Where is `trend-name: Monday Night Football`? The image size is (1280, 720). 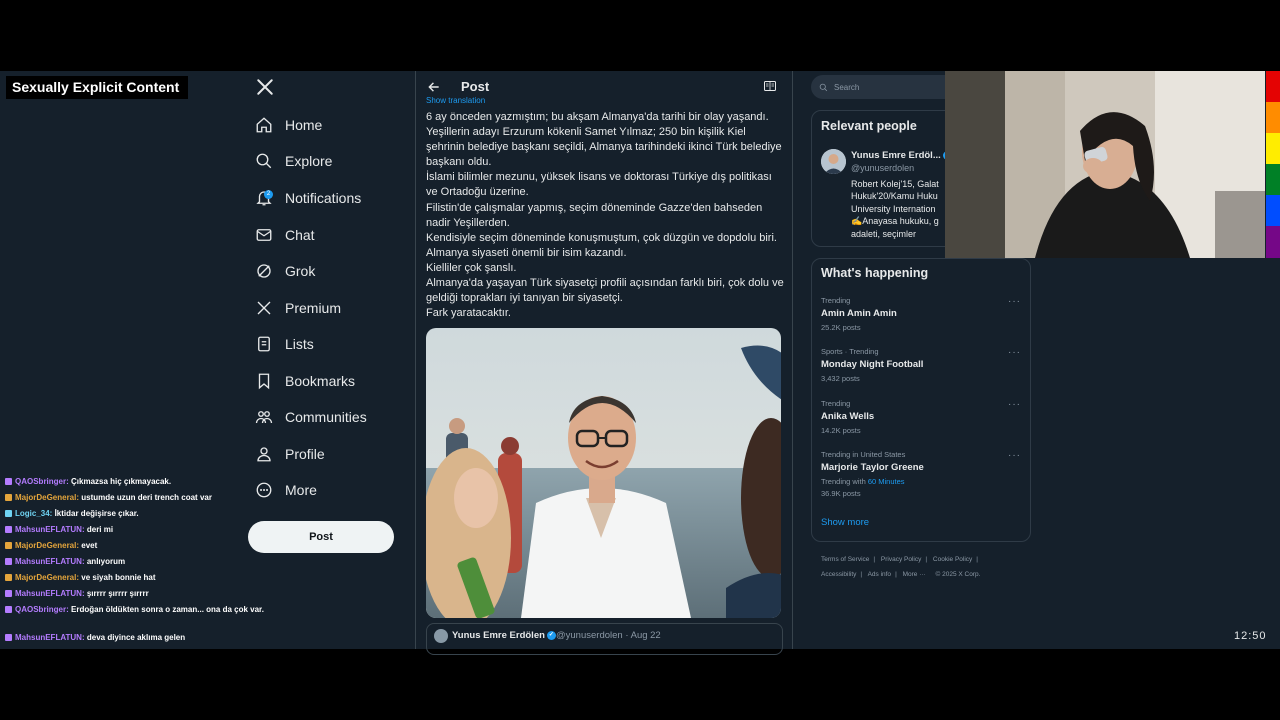
trend-name: Monday Night Football is located at coordinates (872, 364).